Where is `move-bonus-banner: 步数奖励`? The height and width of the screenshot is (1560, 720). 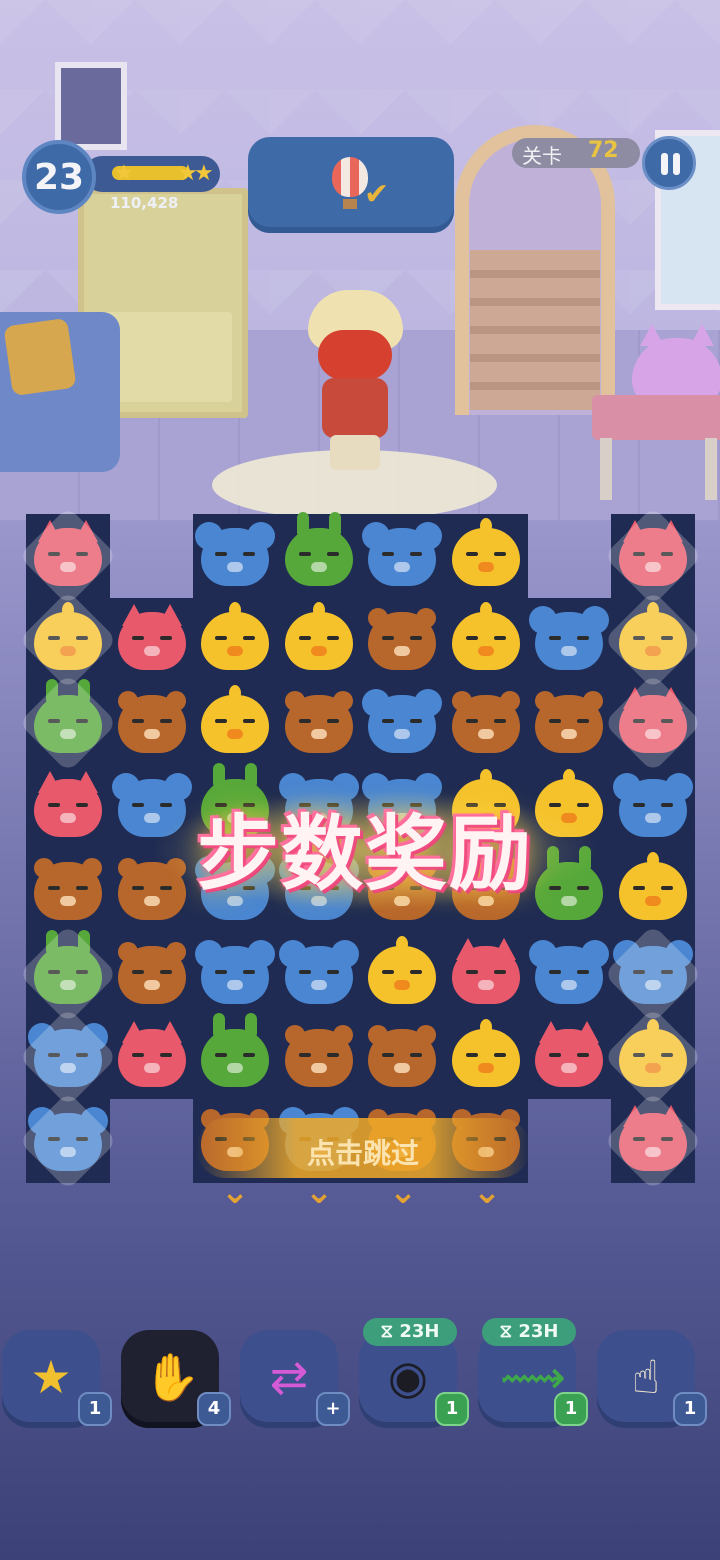 move-bonus-banner: 步数奖励 is located at coordinates (364, 854).